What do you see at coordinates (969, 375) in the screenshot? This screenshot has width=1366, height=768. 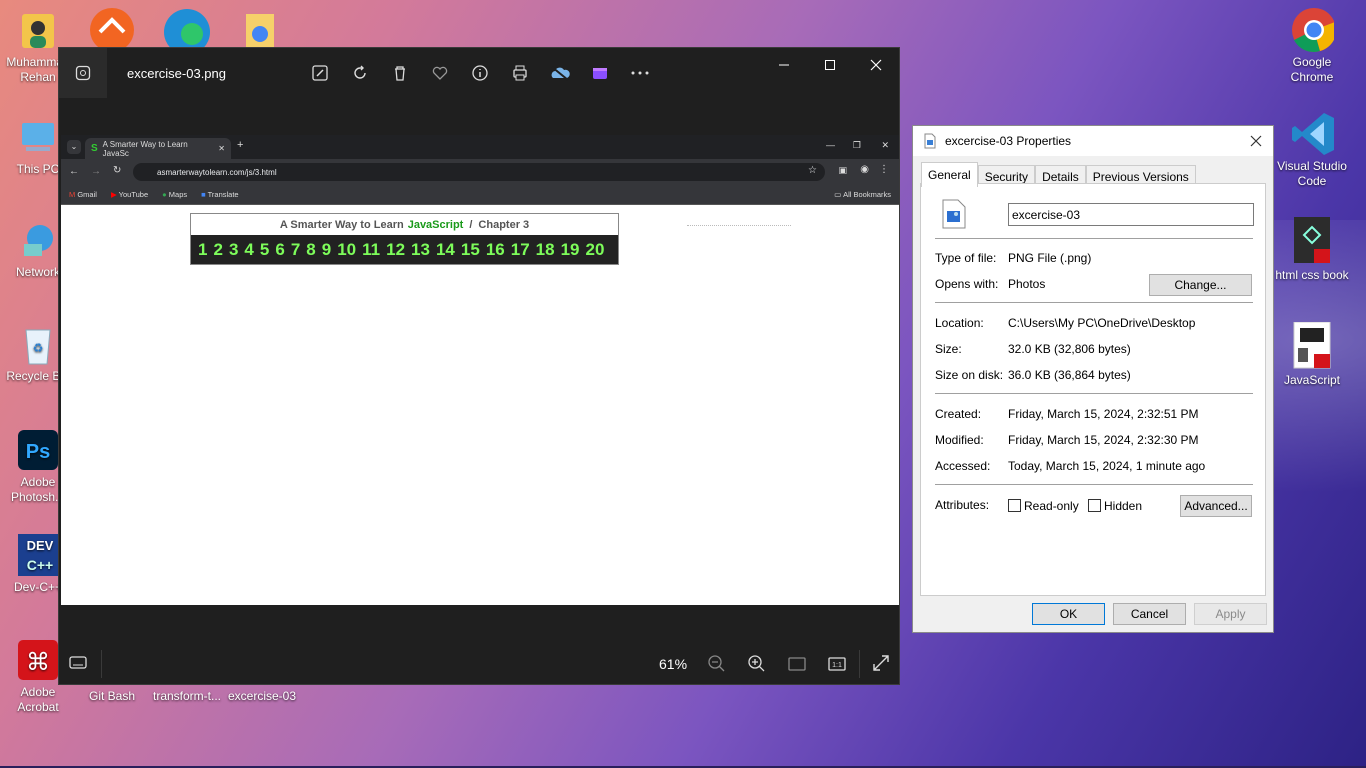 I see `size-on-disk-label: Size on disk:` at bounding box center [969, 375].